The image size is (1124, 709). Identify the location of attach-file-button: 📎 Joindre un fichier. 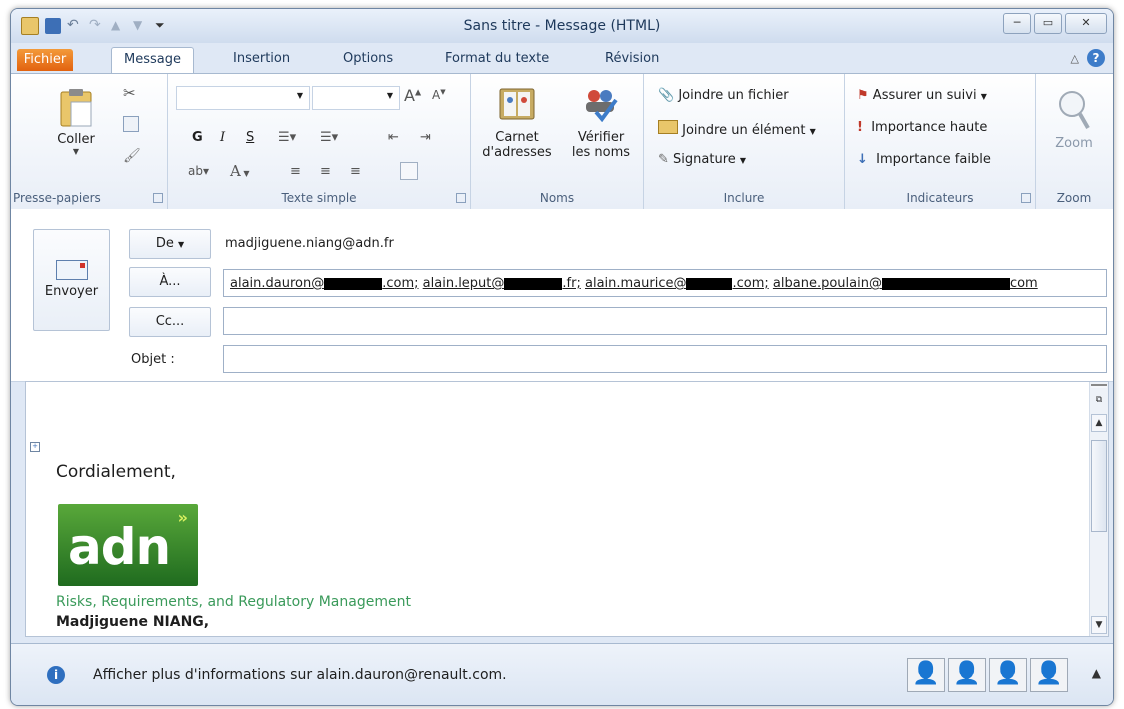
(723, 95).